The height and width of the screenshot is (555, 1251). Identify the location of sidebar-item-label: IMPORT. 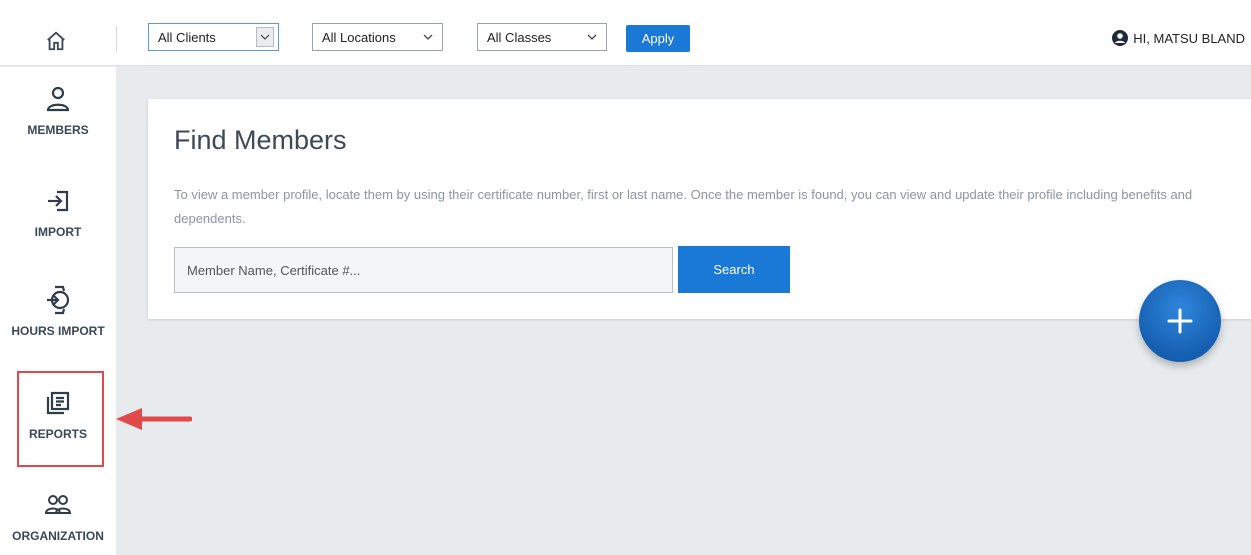
(58, 232).